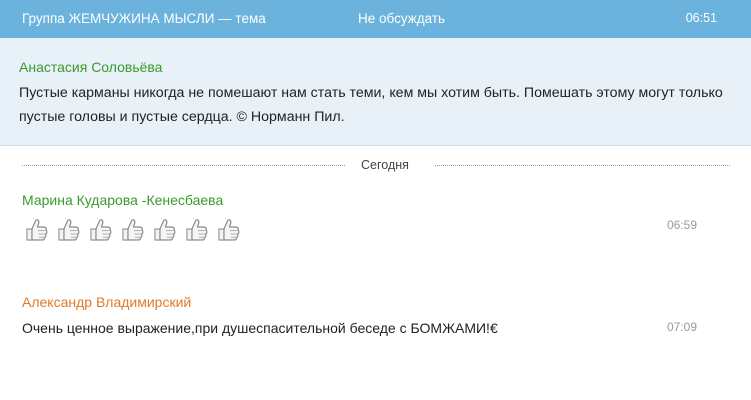  Describe the element at coordinates (122, 200) in the screenshot. I see `comment-author: Марина Кударова -Кенесбаева` at that location.